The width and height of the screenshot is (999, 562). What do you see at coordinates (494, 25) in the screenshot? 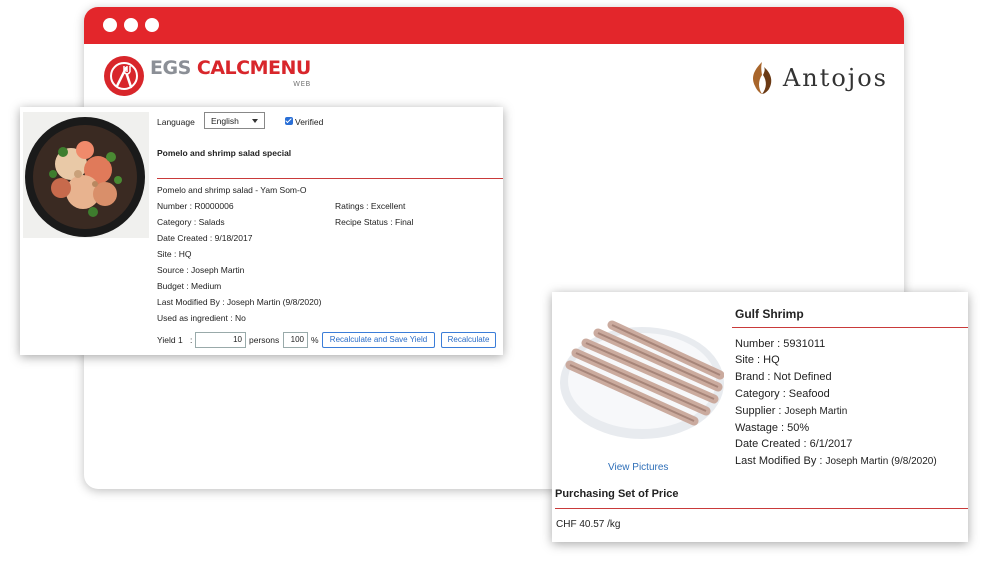
I see `window-titlebar` at bounding box center [494, 25].